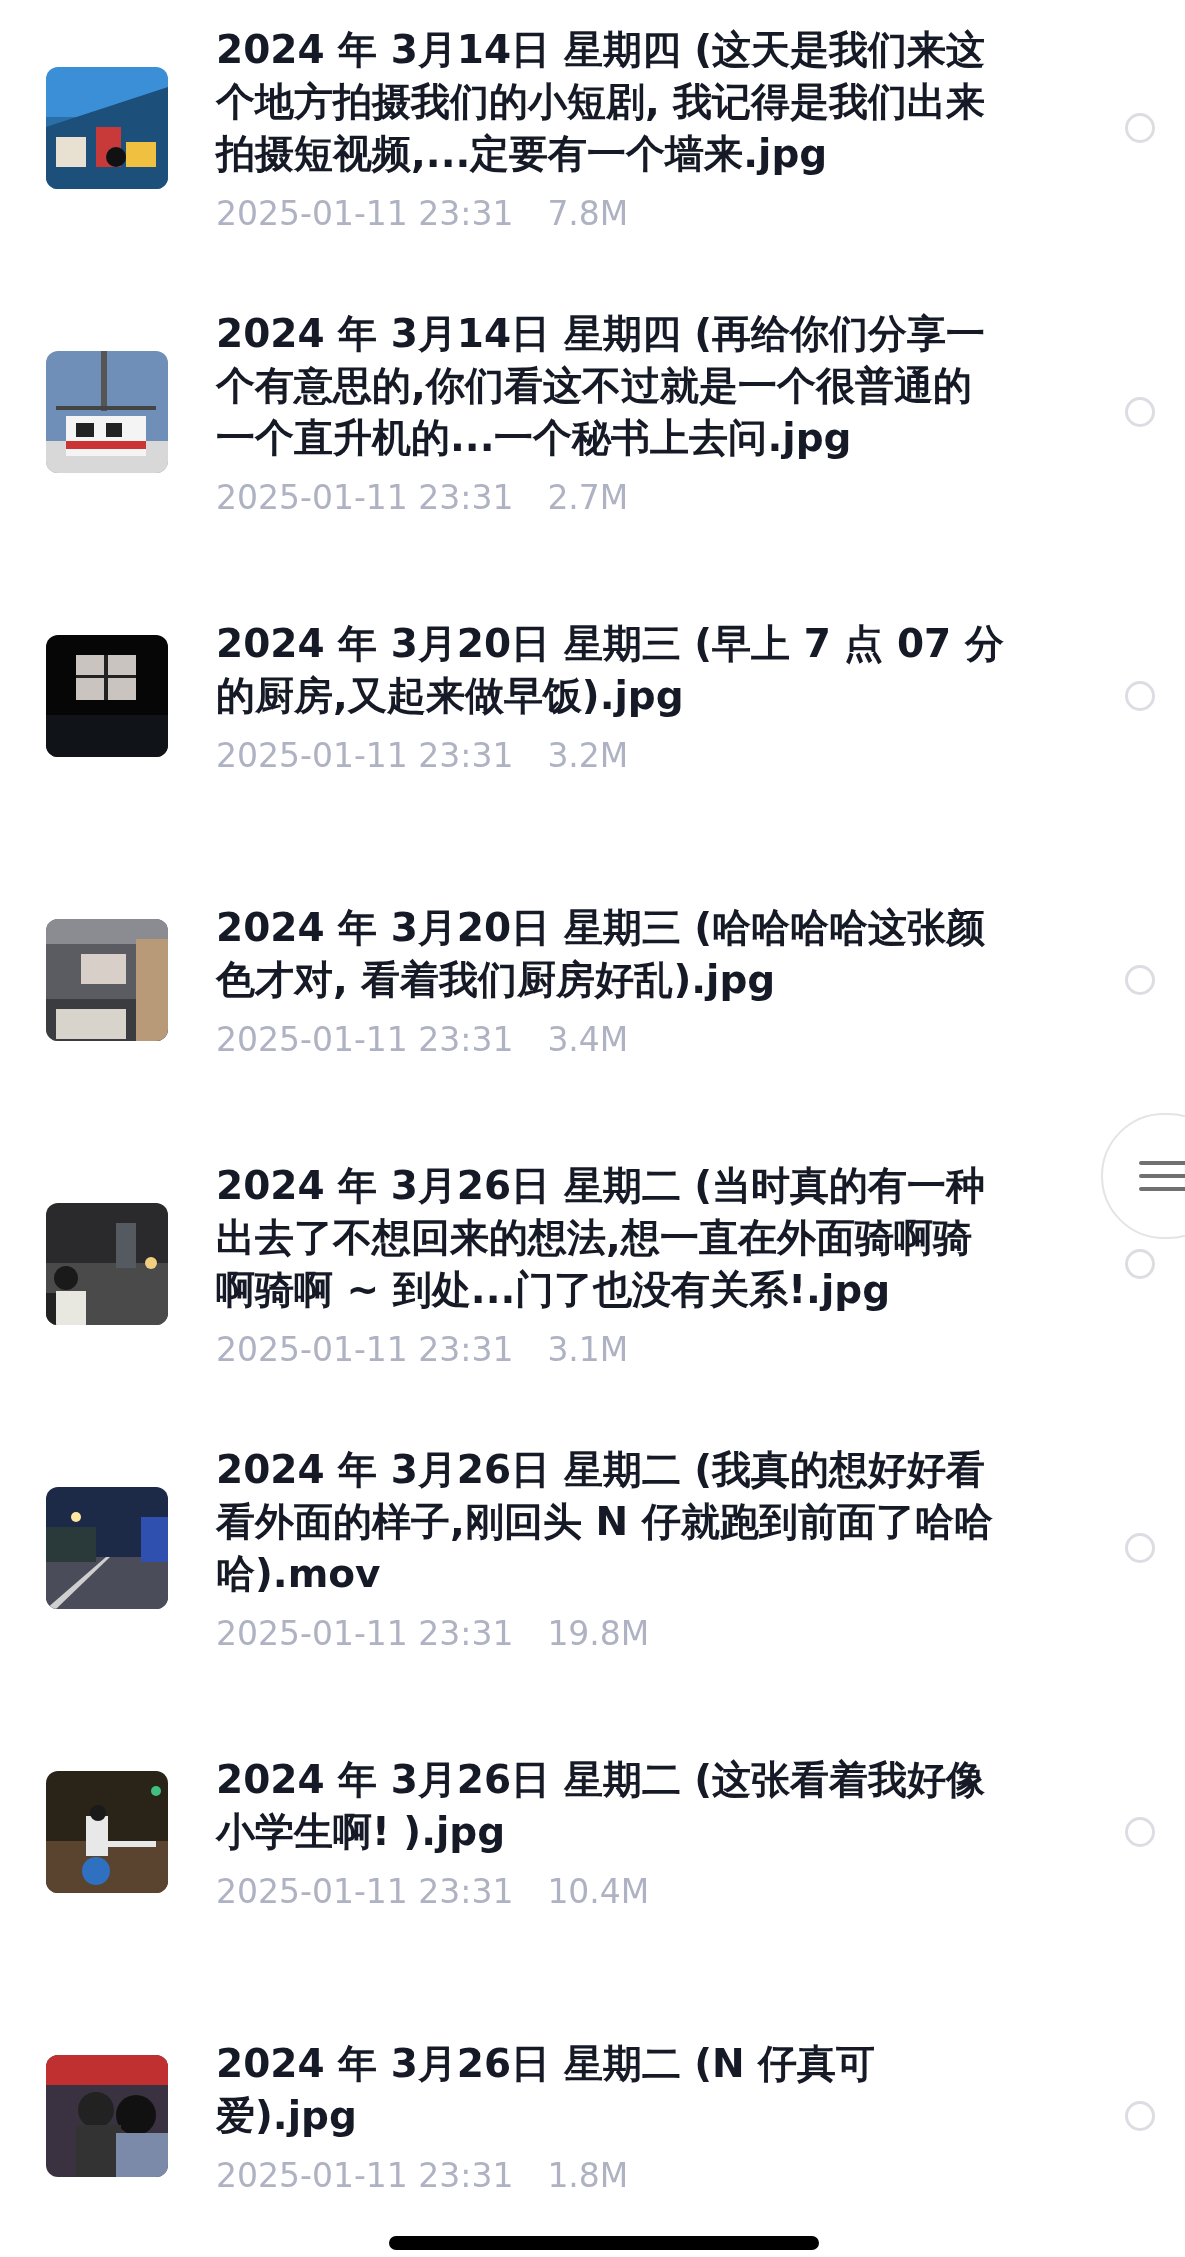 The image size is (1185, 2257). I want to click on file-size: 3.2M, so click(588, 755).